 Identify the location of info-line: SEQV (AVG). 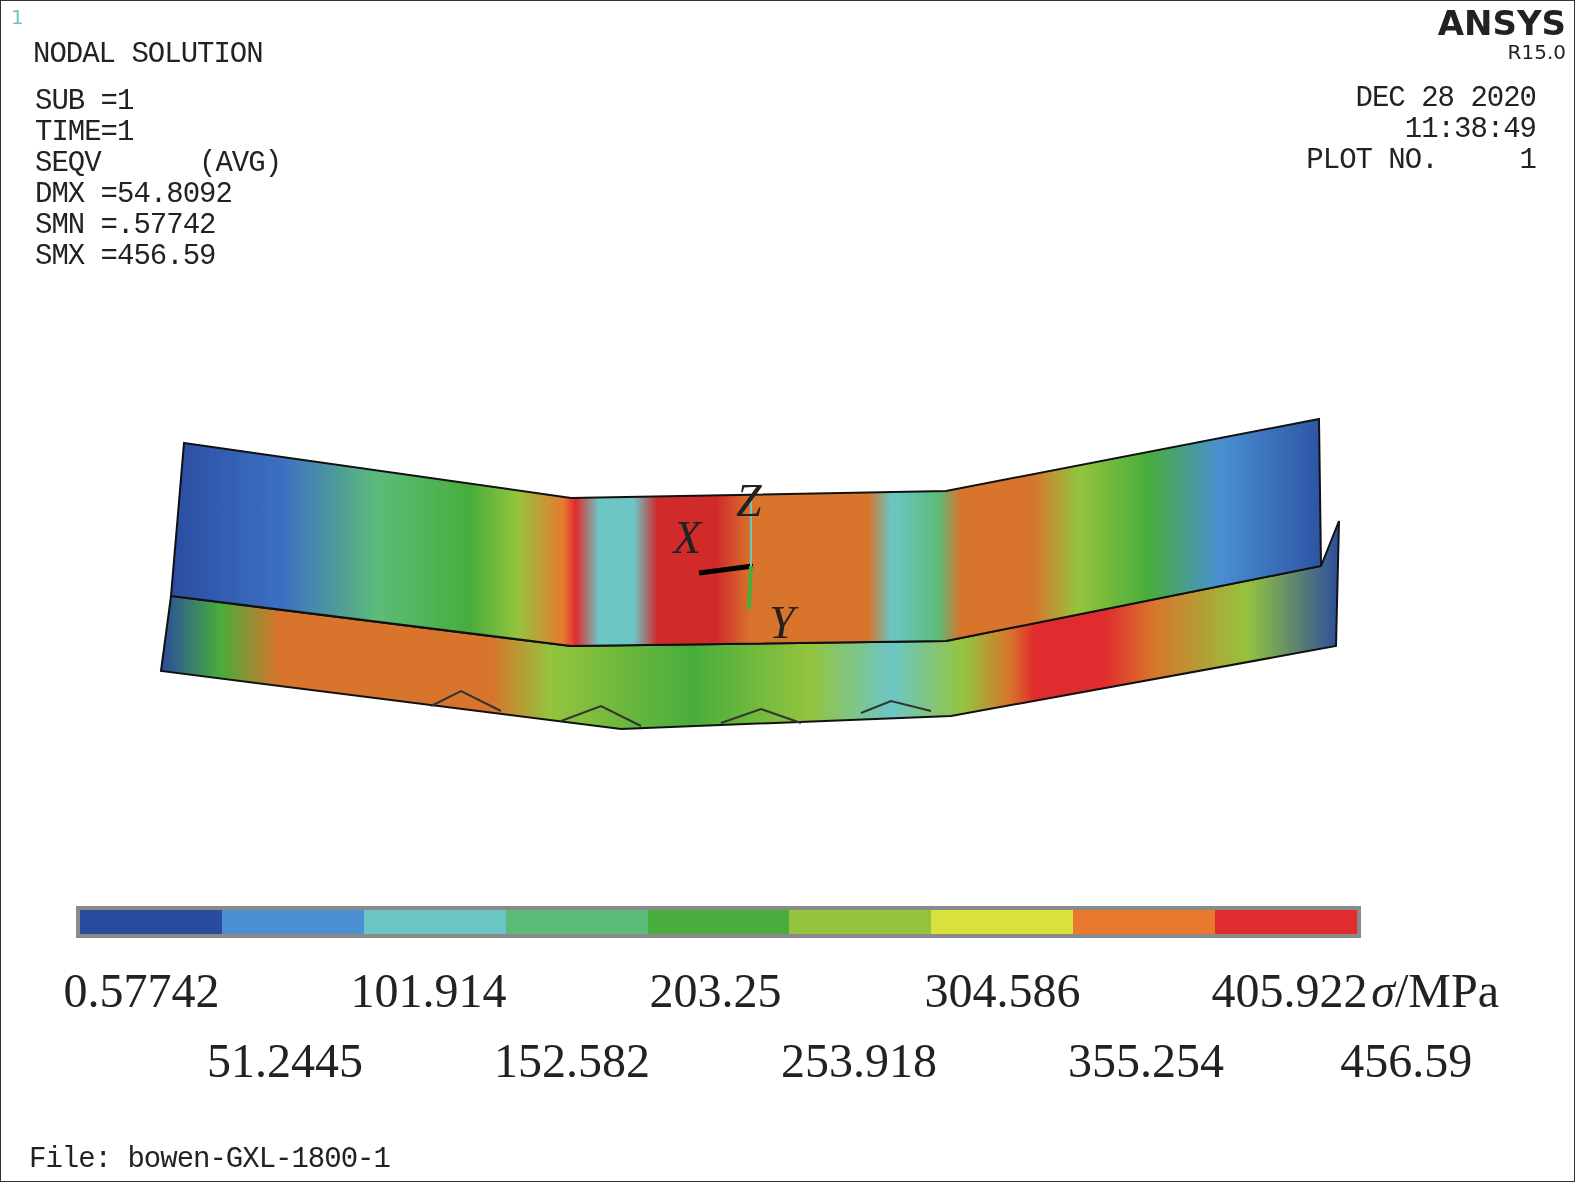
(158, 163).